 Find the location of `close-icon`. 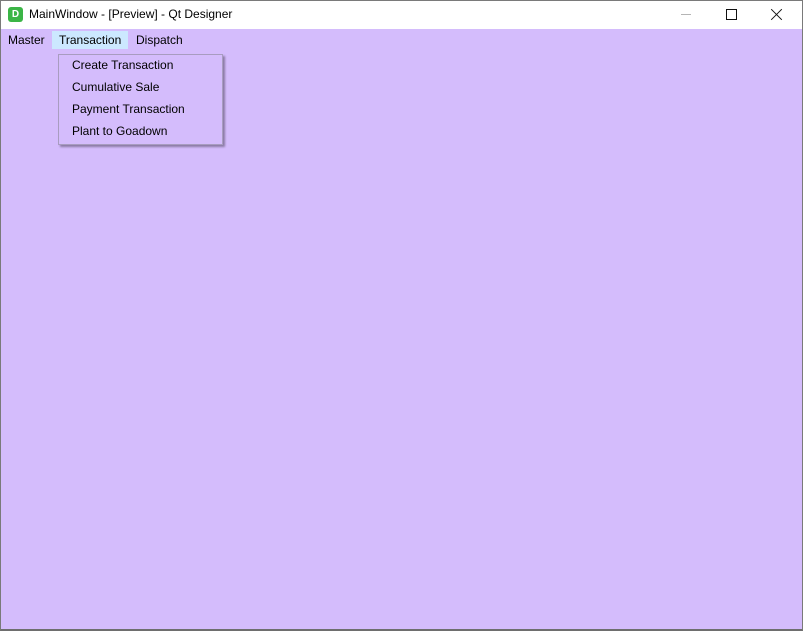

close-icon is located at coordinates (776, 14).